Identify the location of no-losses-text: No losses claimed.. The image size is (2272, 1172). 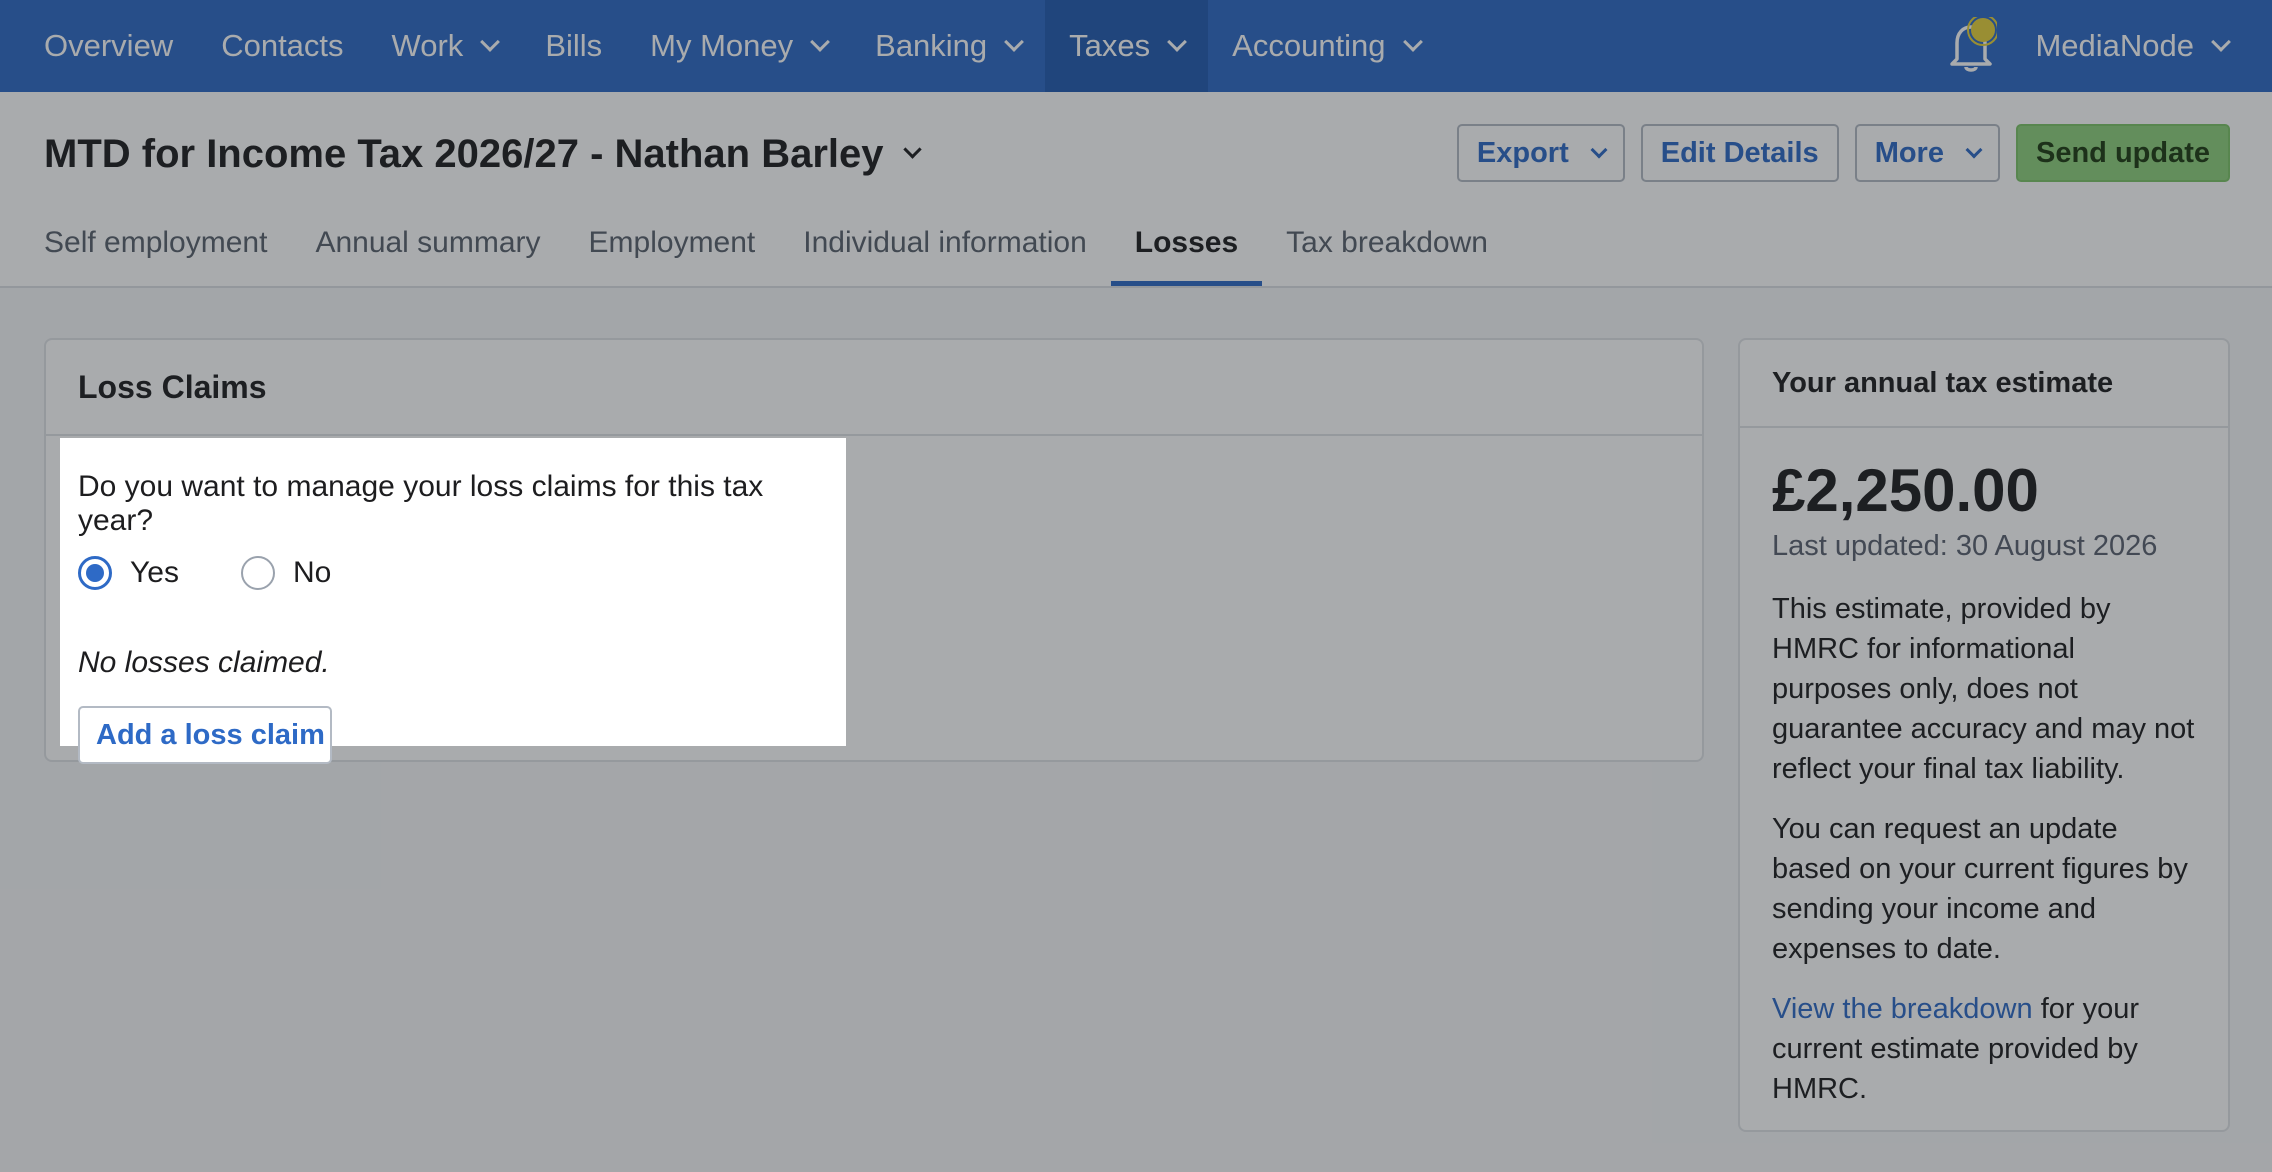
(204, 662).